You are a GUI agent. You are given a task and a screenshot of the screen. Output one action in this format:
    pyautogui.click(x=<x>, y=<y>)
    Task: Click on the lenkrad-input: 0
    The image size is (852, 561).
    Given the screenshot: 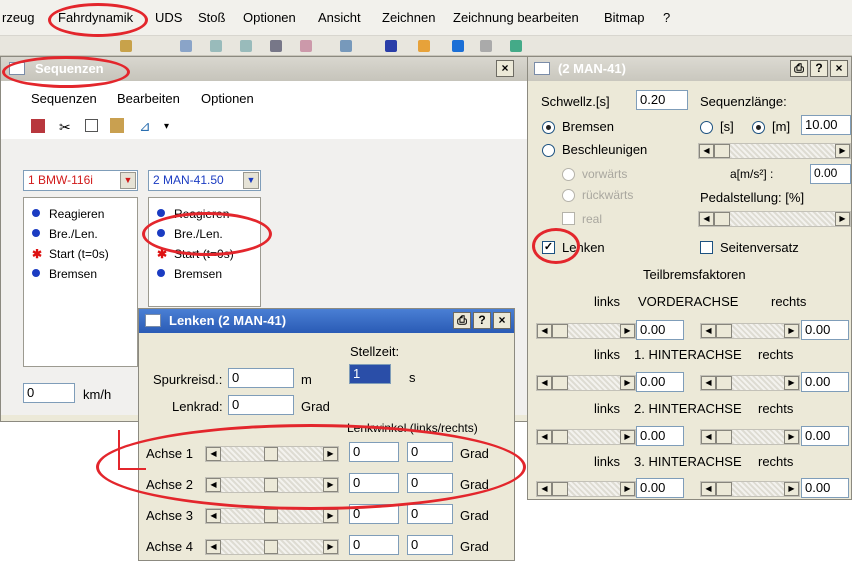 What is the action you would take?
    pyautogui.click(x=261, y=405)
    